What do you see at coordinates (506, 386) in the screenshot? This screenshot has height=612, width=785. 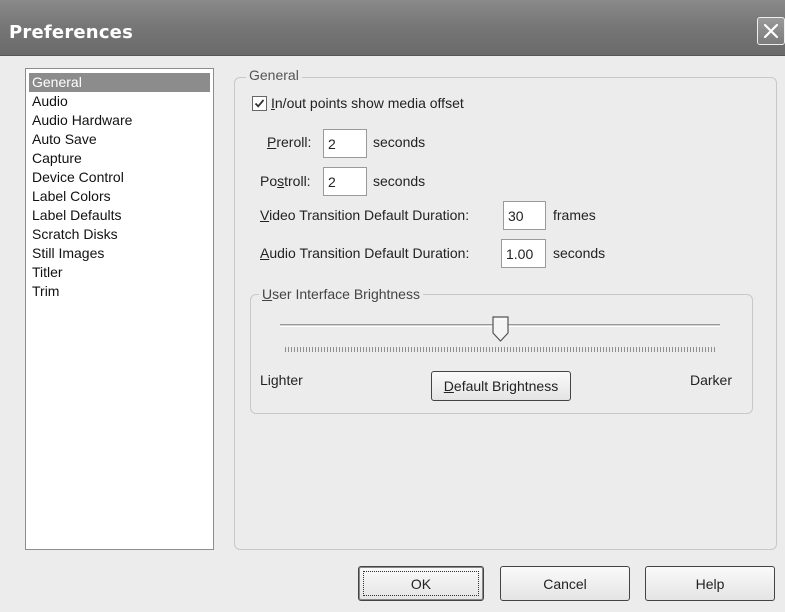 I see `default-brightness-label: efault Brightness` at bounding box center [506, 386].